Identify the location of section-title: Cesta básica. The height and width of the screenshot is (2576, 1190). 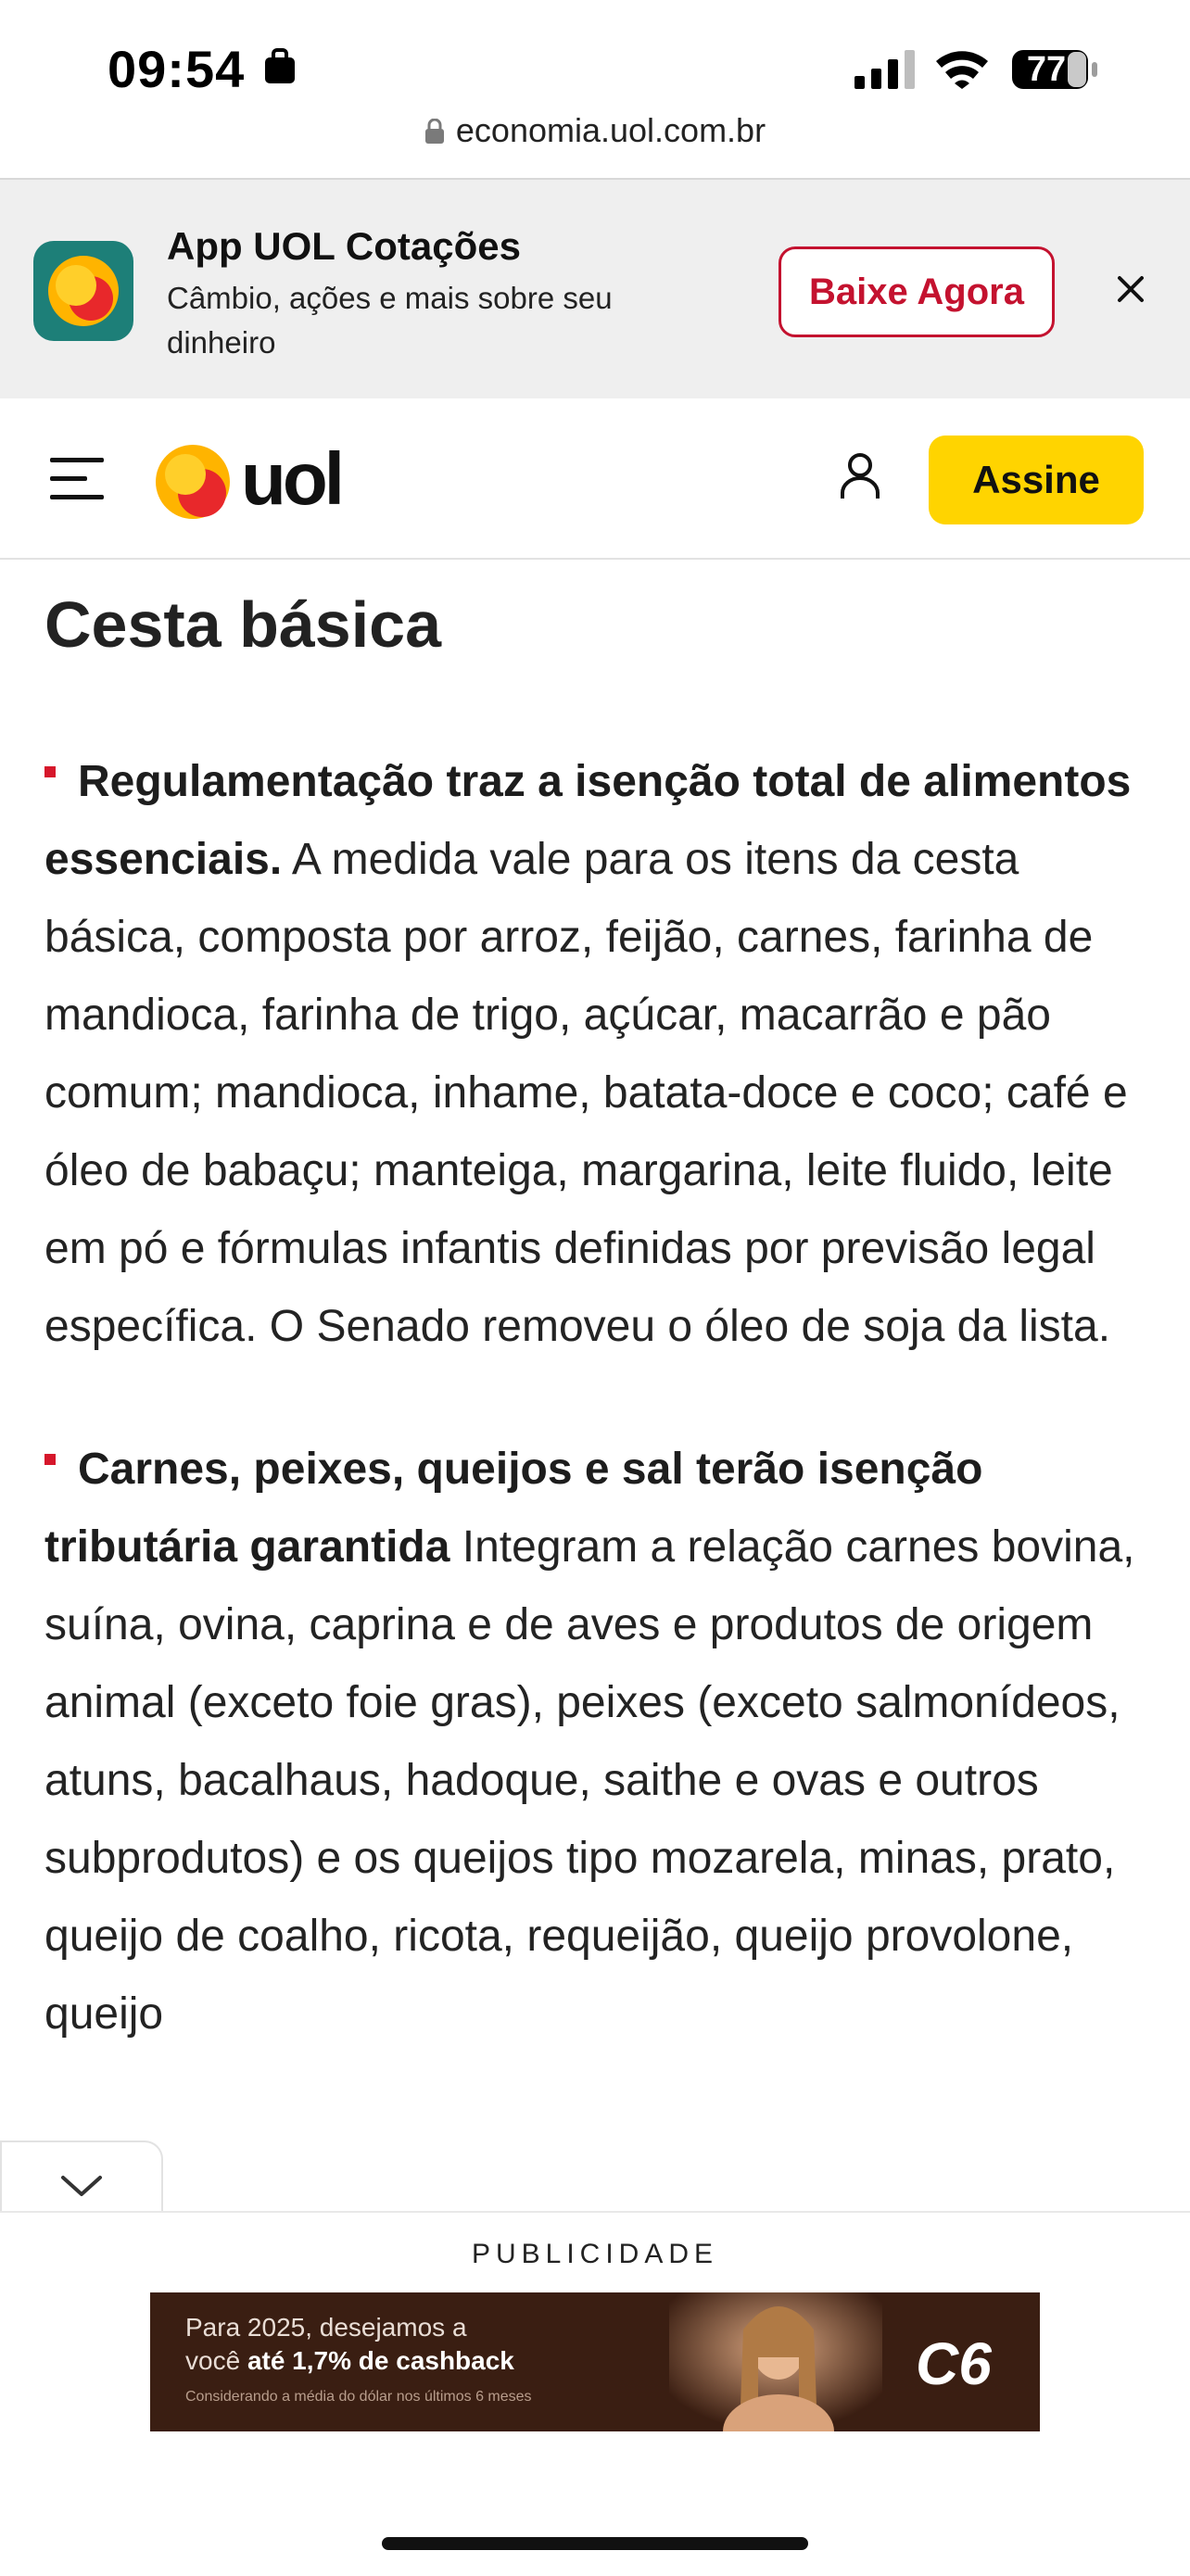
(243, 624).